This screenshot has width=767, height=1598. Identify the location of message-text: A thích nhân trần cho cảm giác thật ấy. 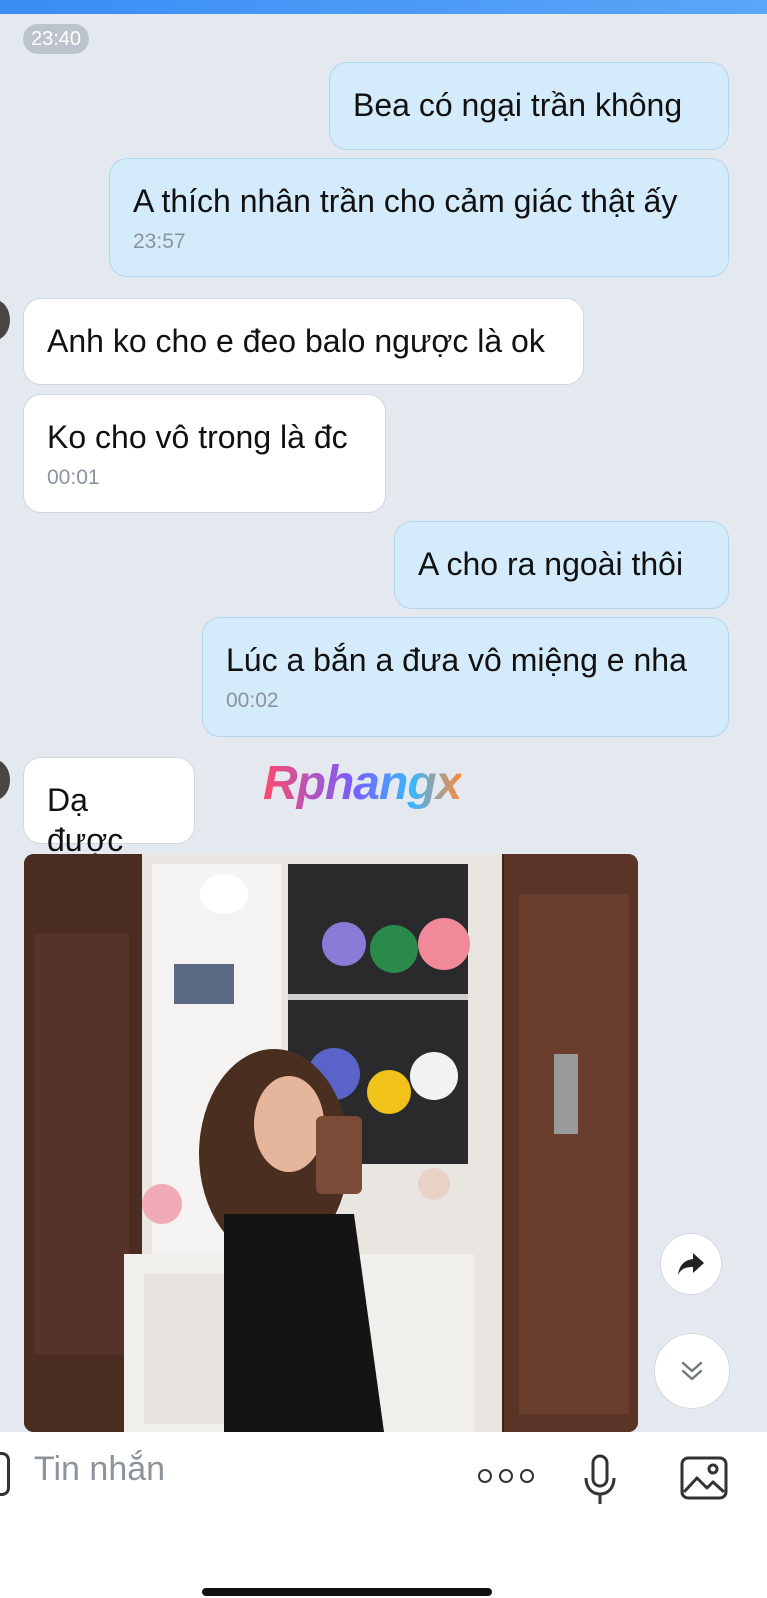
(405, 201).